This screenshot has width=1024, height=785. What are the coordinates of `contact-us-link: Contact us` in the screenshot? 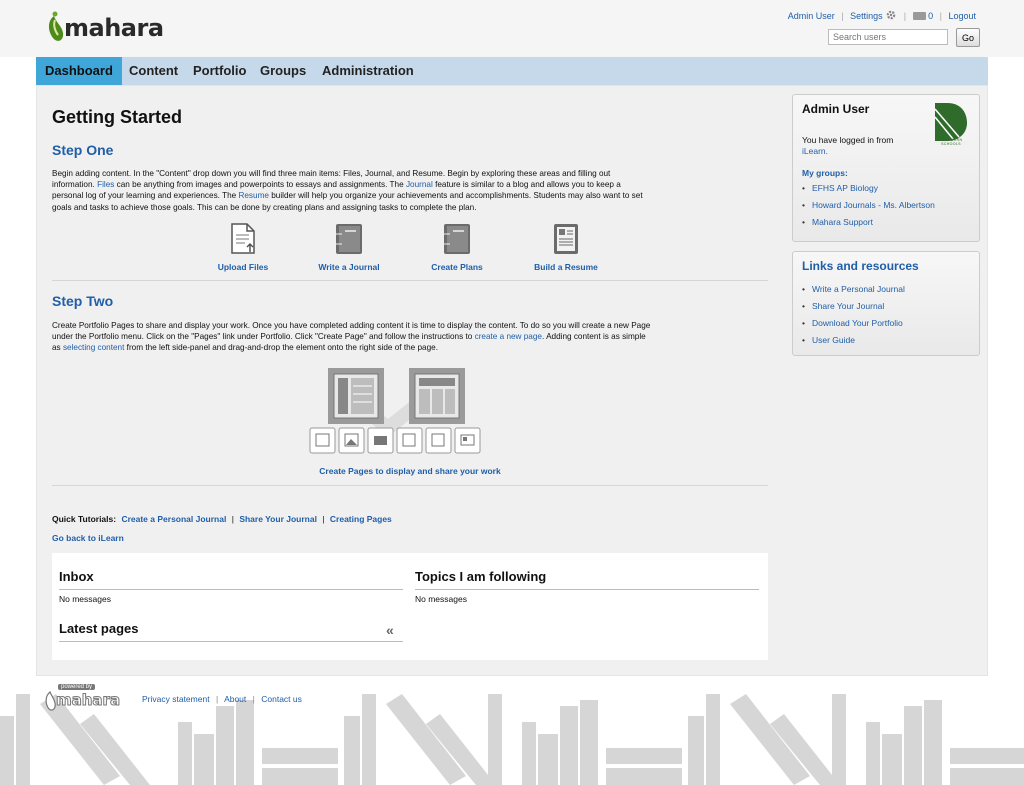 It's located at (281, 699).